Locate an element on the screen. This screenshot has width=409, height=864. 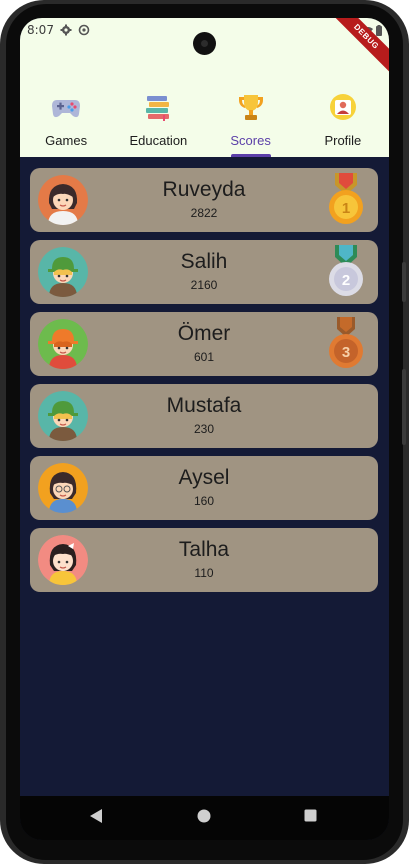
gold-medal-icon: 1 is located at coordinates (346, 198).